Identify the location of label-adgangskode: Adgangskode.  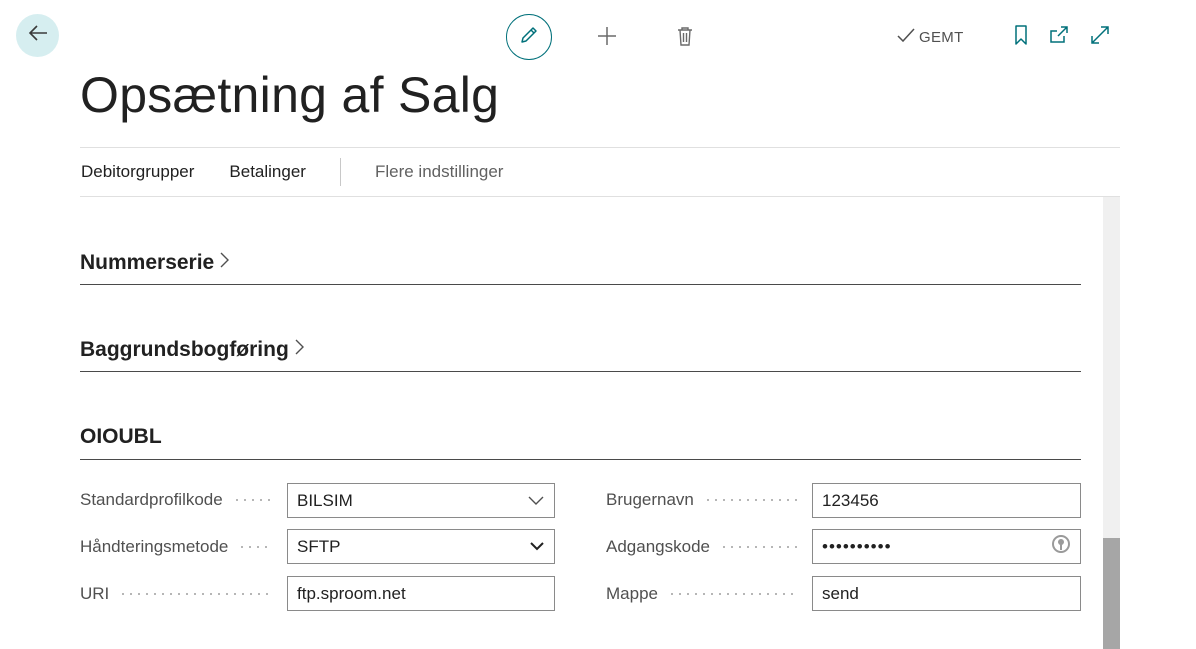
(658, 546).